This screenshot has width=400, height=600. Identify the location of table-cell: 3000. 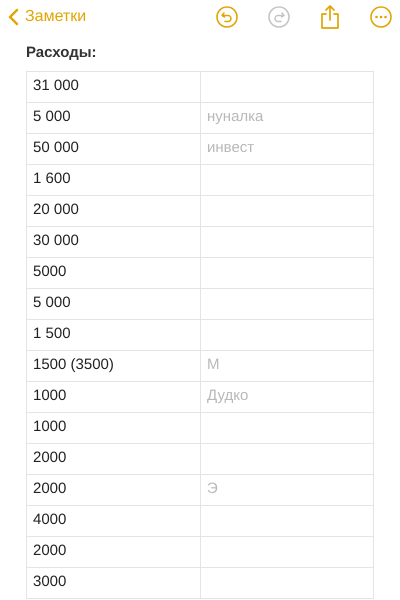
(113, 582).